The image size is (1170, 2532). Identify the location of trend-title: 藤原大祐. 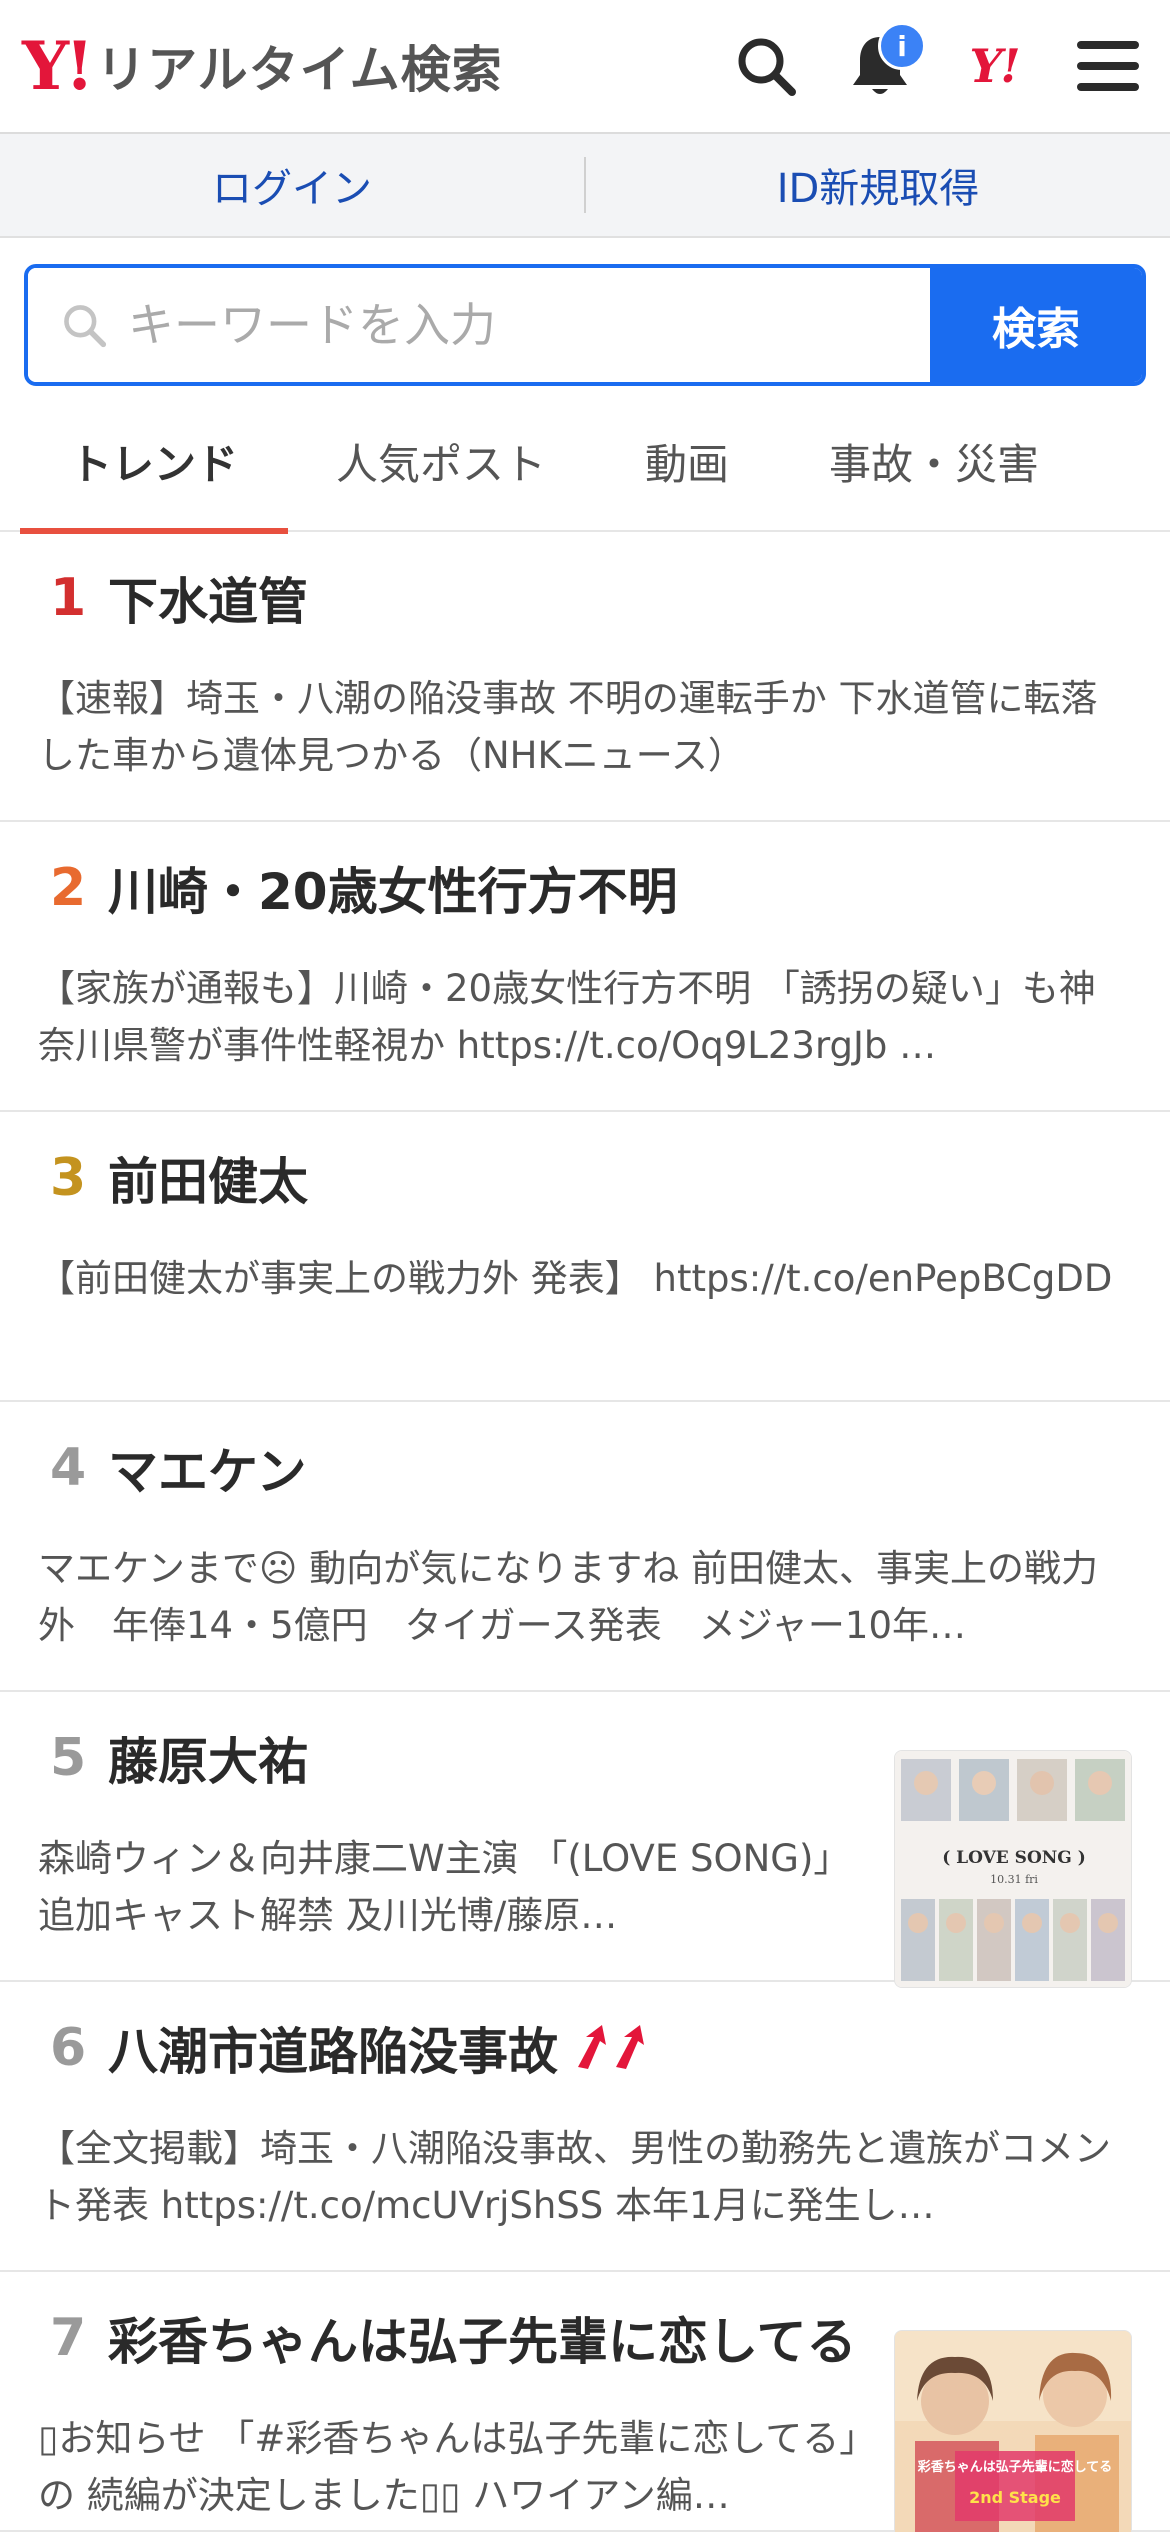
(208, 1762).